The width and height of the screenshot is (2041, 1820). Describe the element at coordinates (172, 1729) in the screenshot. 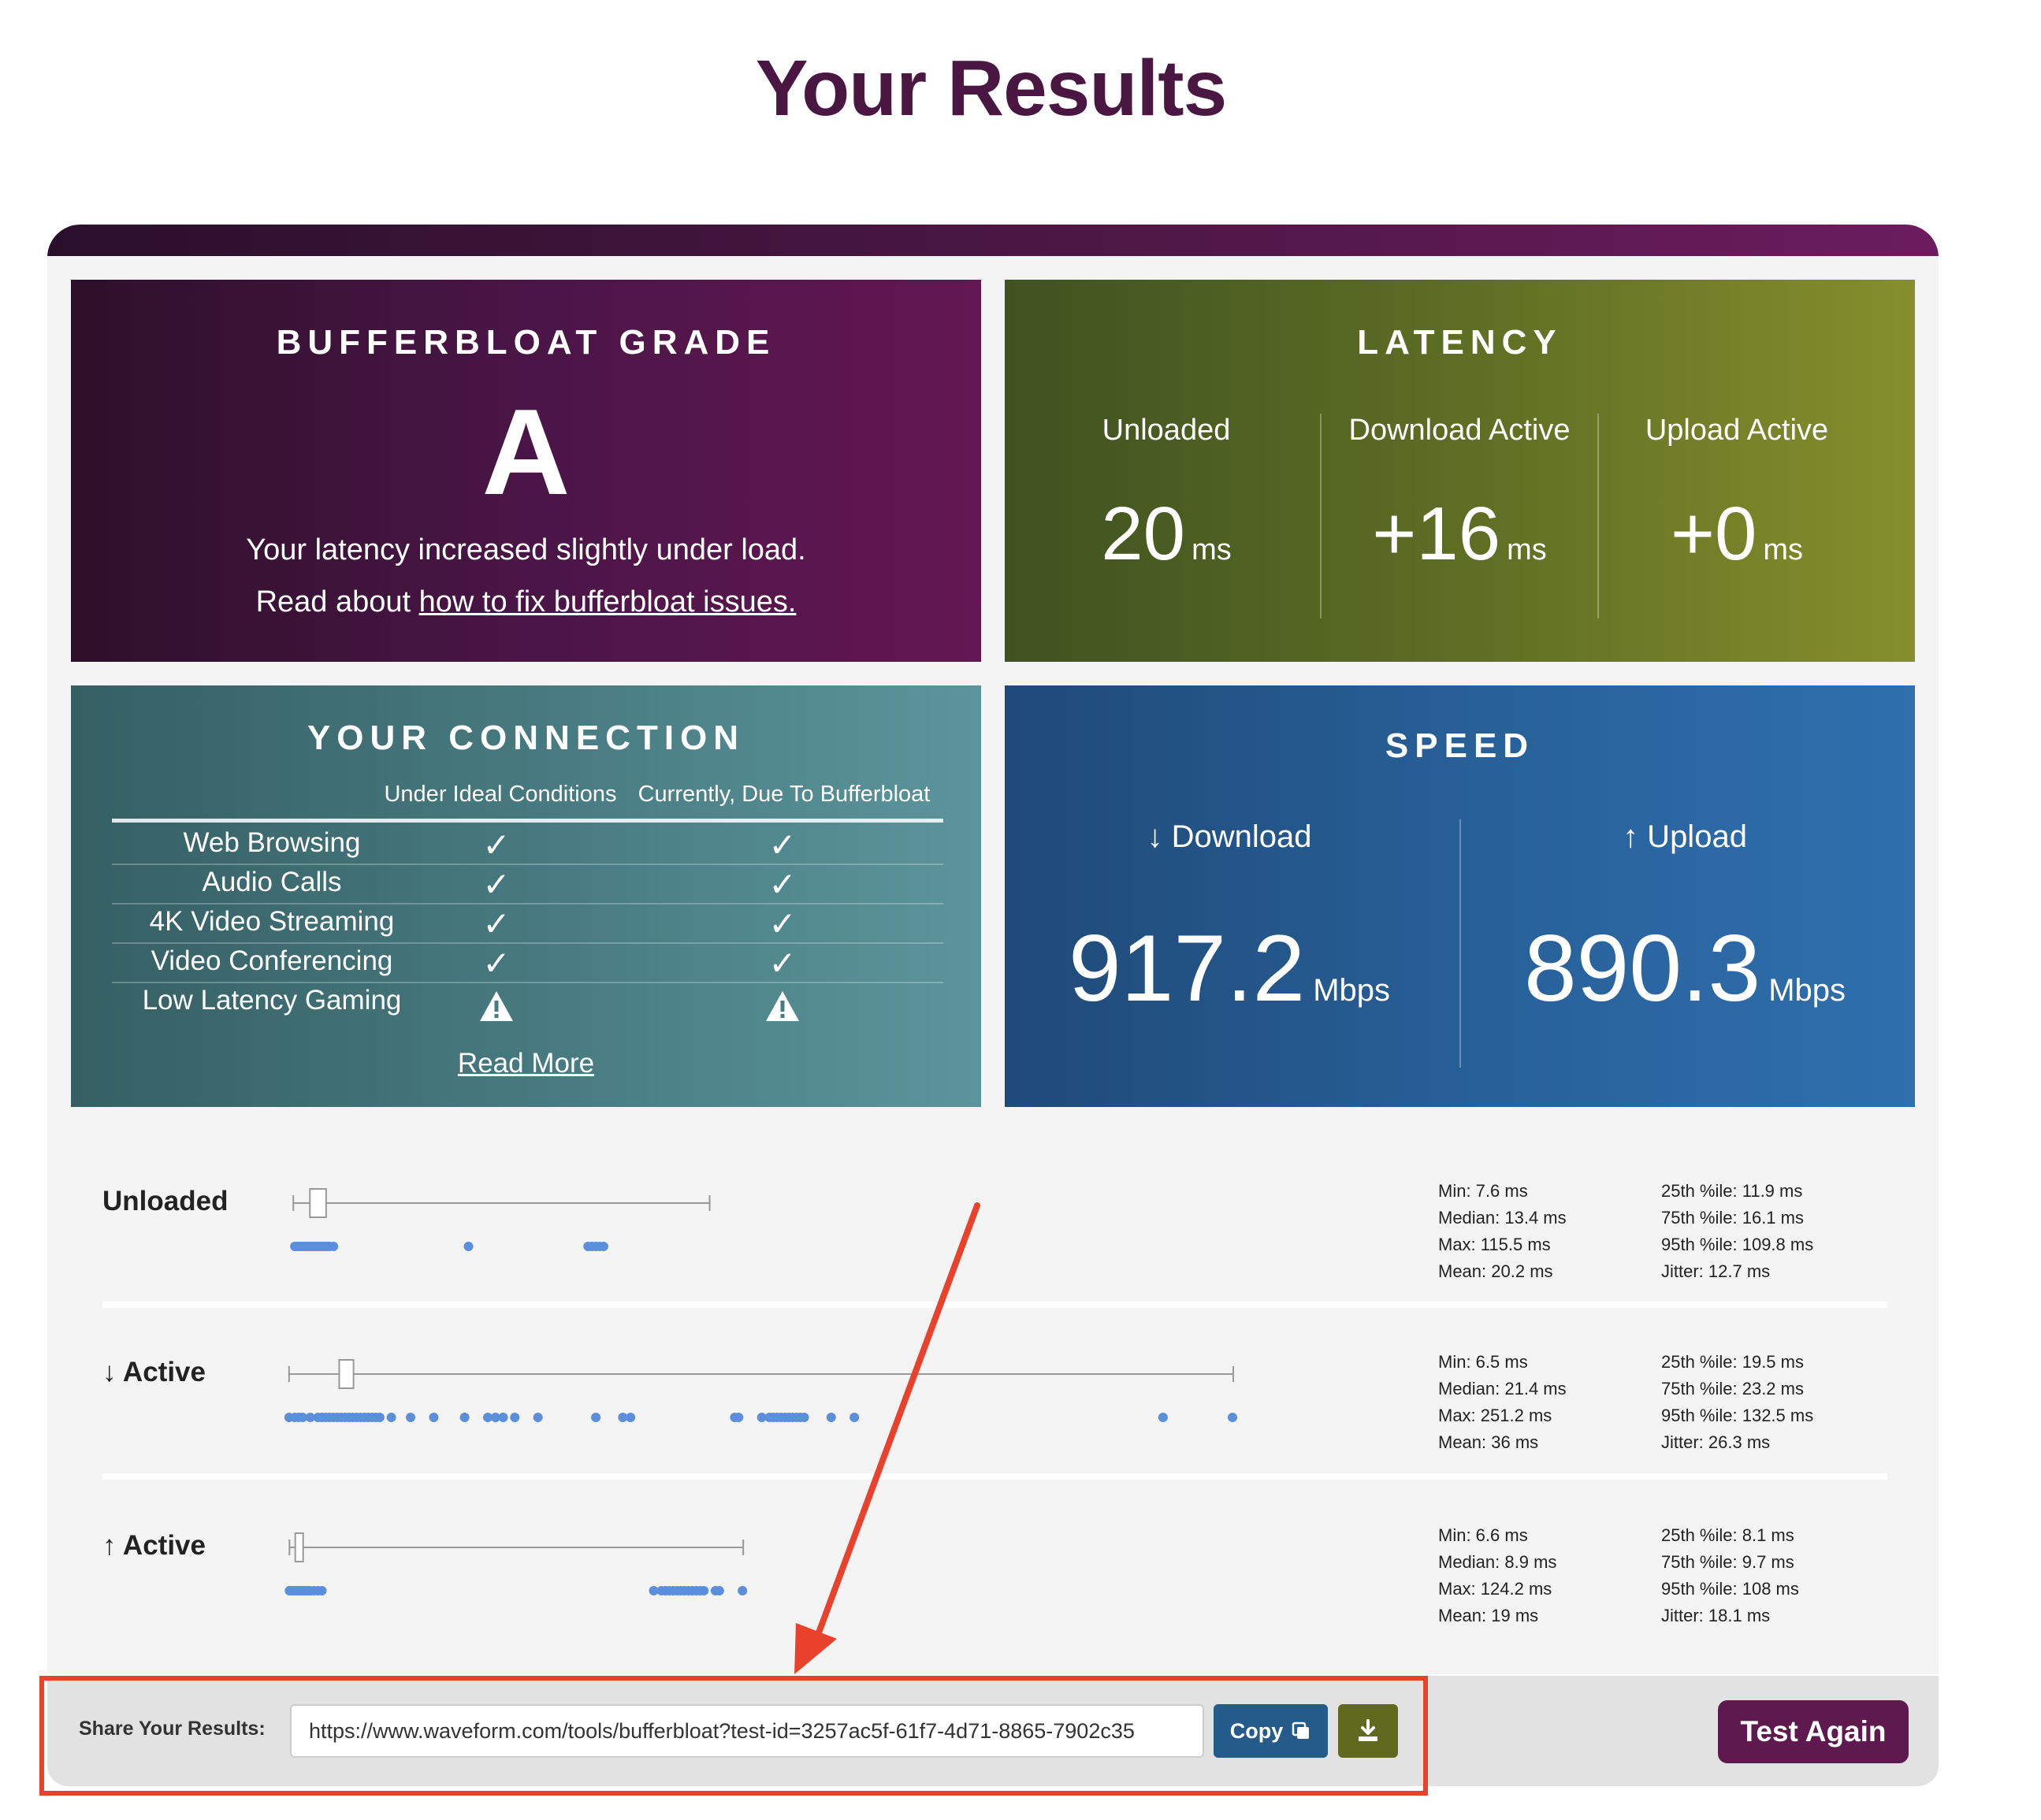

I see `share-label: Share Your Results:` at that location.